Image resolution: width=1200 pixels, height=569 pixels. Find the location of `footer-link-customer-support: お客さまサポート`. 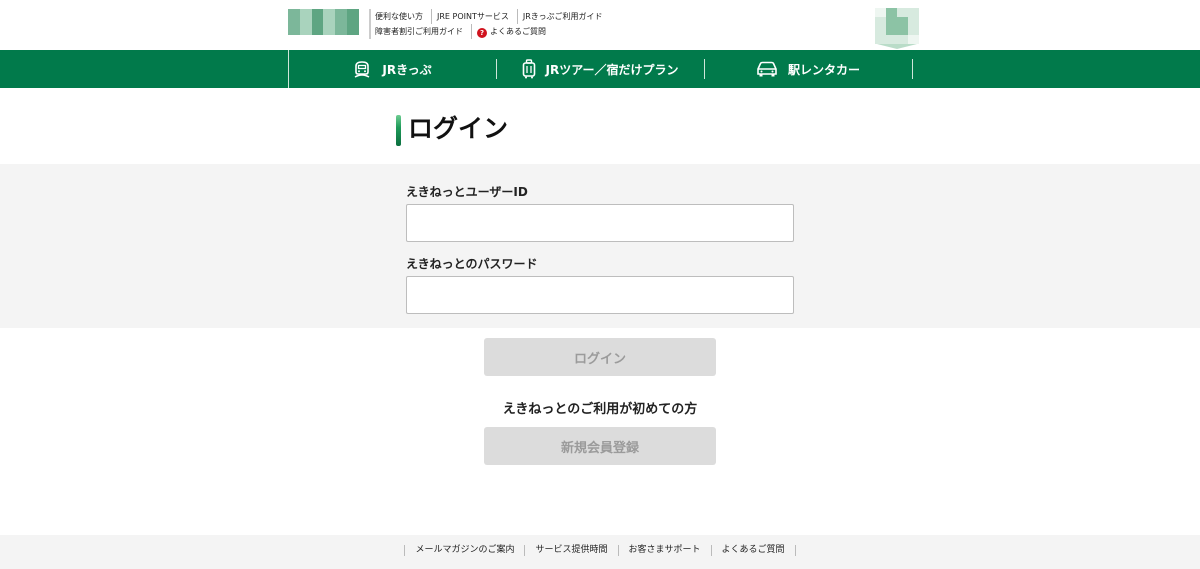

footer-link-customer-support: お客さまサポート is located at coordinates (665, 550).